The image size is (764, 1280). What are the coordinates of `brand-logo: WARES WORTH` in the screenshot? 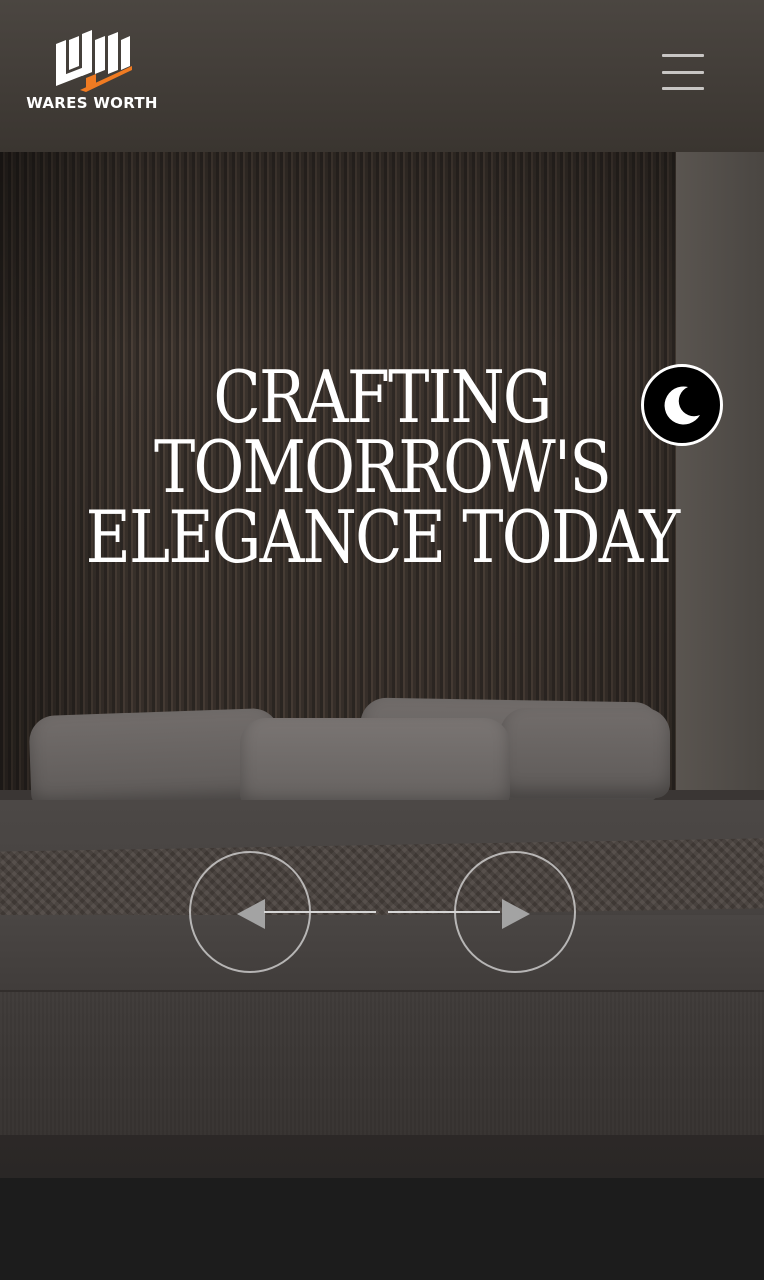 It's located at (91, 73).